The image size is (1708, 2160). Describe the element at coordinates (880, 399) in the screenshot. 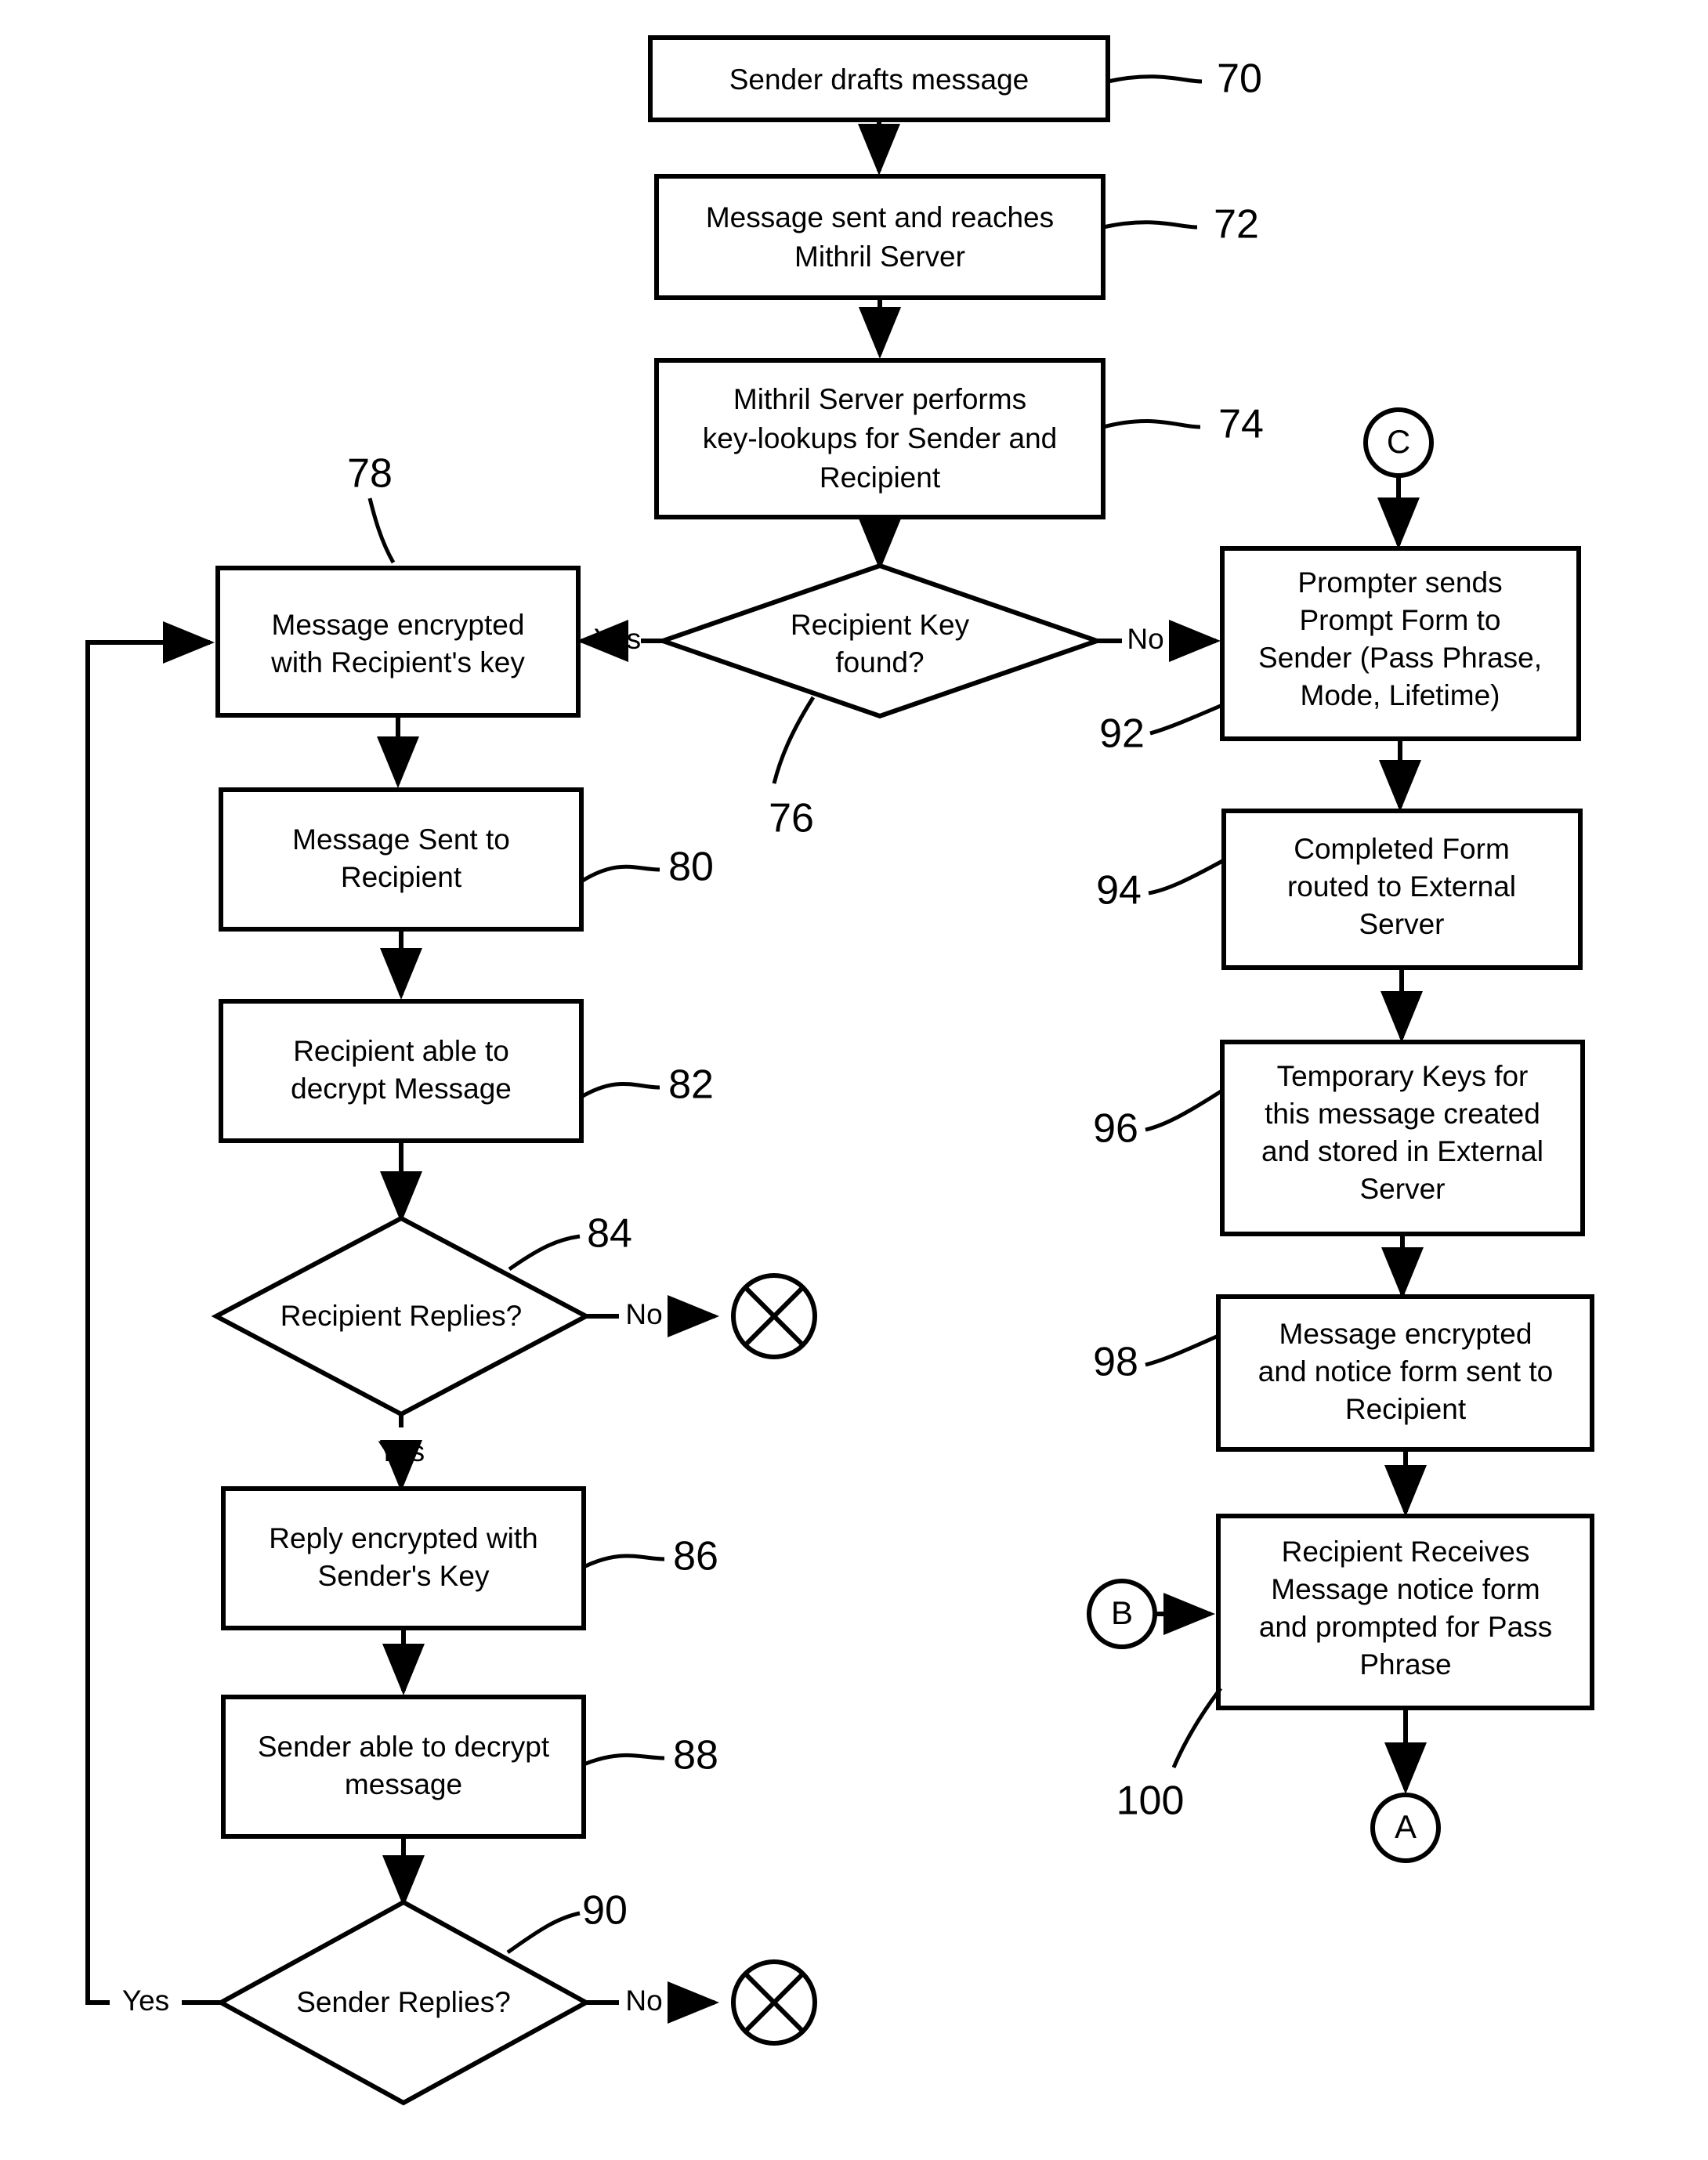

I see `node-74-line-0: Mithril Server performs` at that location.